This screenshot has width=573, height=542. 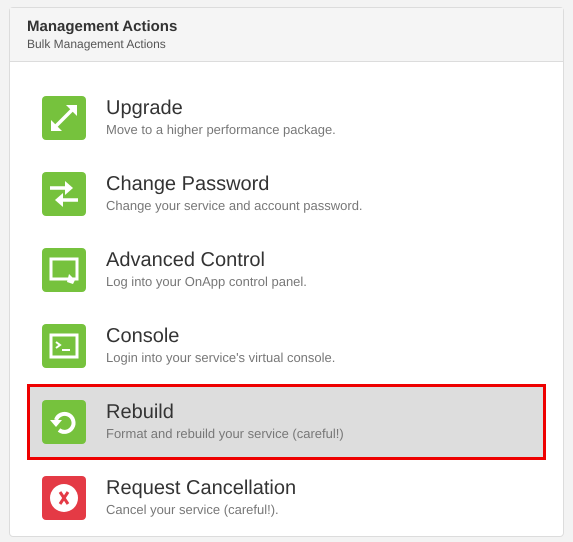 I want to click on action-item: Console Login into your service's virtual console., so click(x=286, y=346).